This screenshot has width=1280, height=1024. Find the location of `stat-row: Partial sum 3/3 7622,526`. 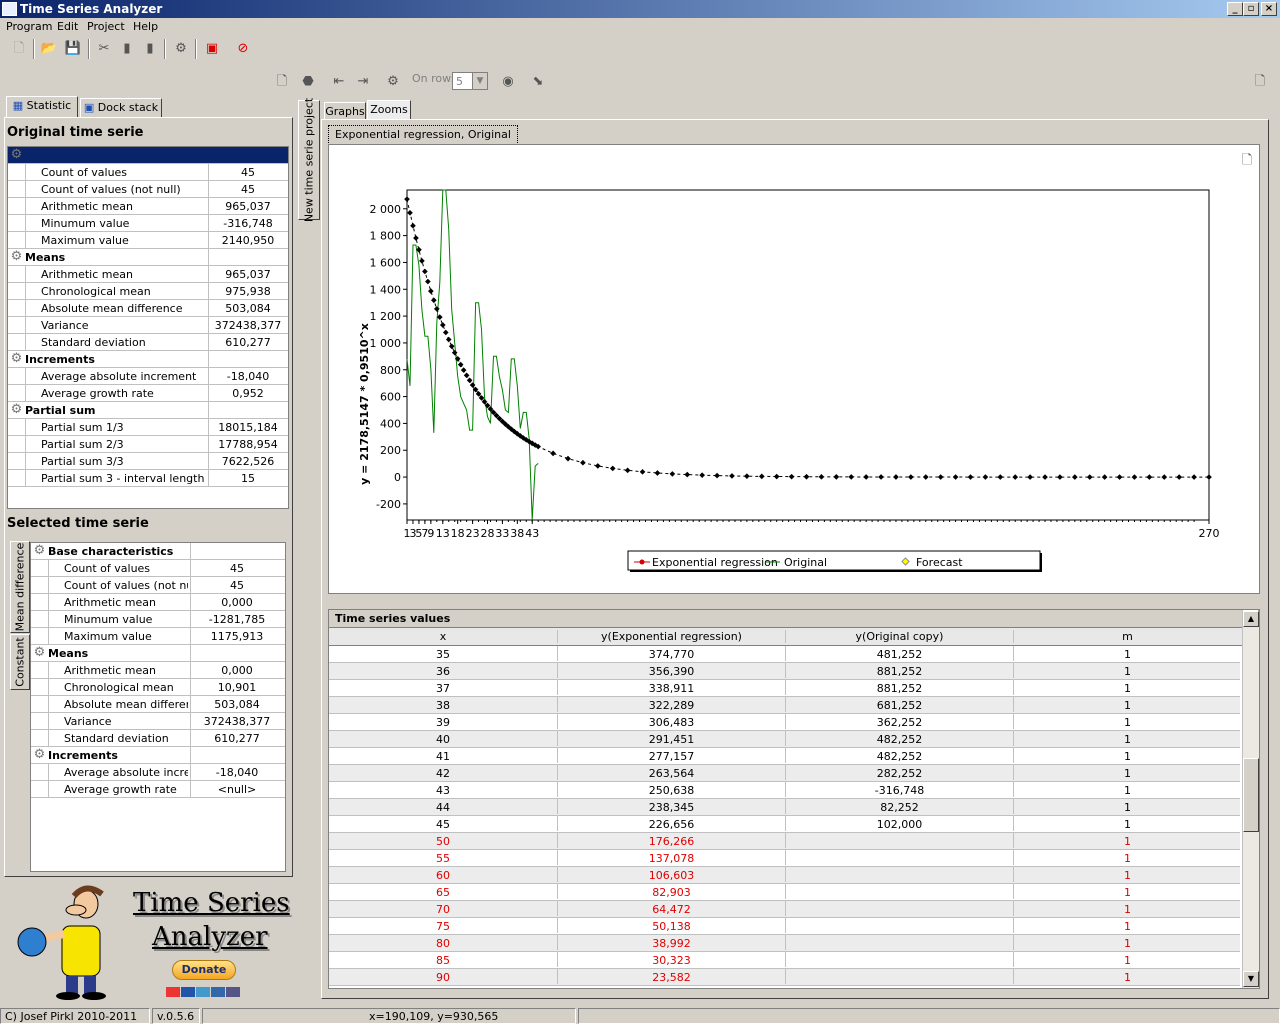

stat-row: Partial sum 3/3 7622,526 is located at coordinates (148, 461).